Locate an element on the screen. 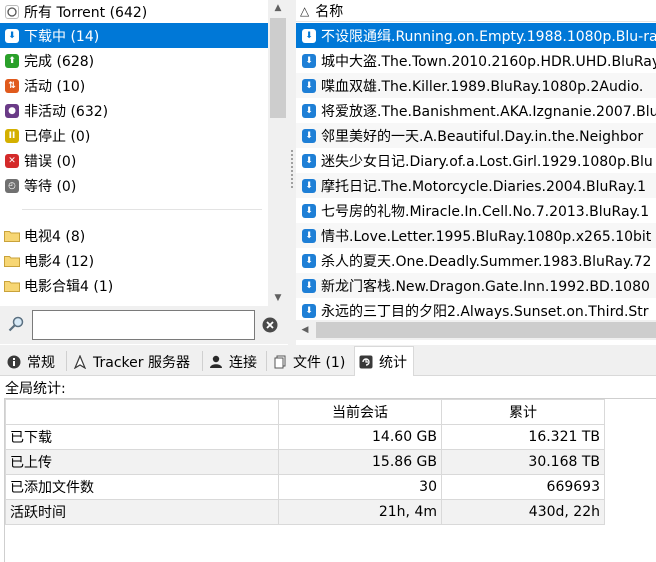  filter-label: 电影4 (12) is located at coordinates (59, 261).